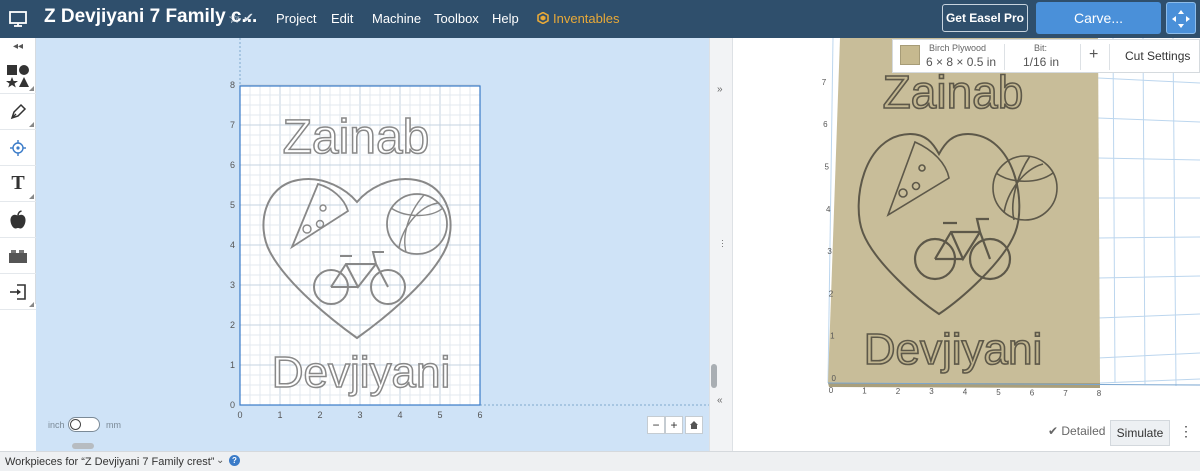 This screenshot has width=1200, height=471. I want to click on preview-text-bottom: Devjiyani, so click(953, 349).